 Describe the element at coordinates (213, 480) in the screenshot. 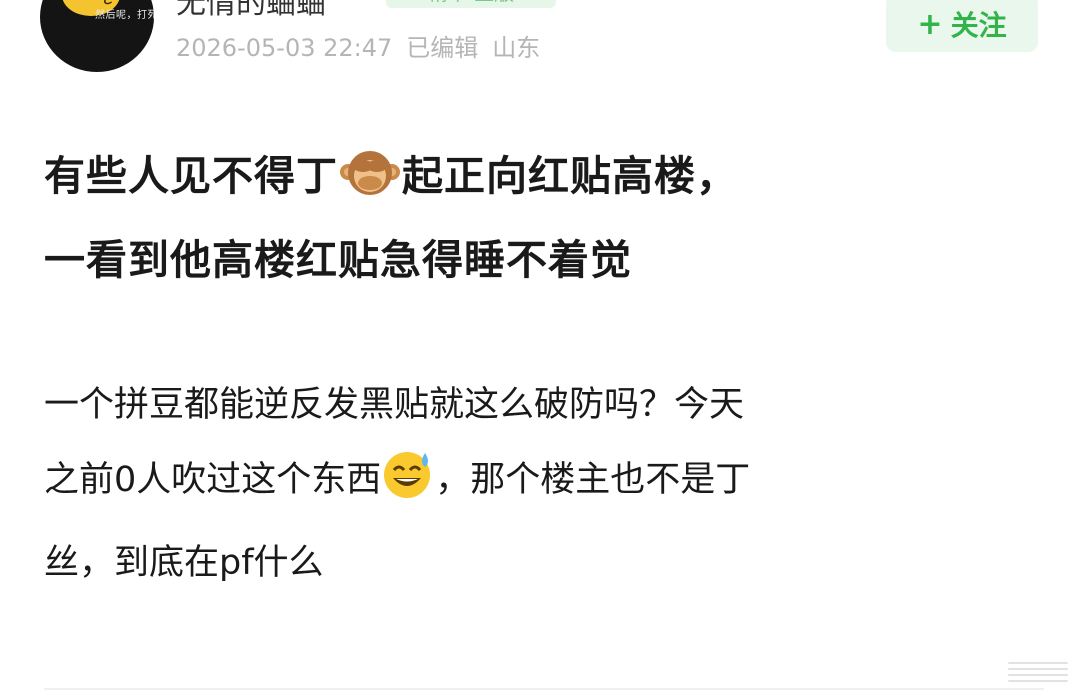

I see `body-line-2a: 之前0人吹过这个东西` at that location.